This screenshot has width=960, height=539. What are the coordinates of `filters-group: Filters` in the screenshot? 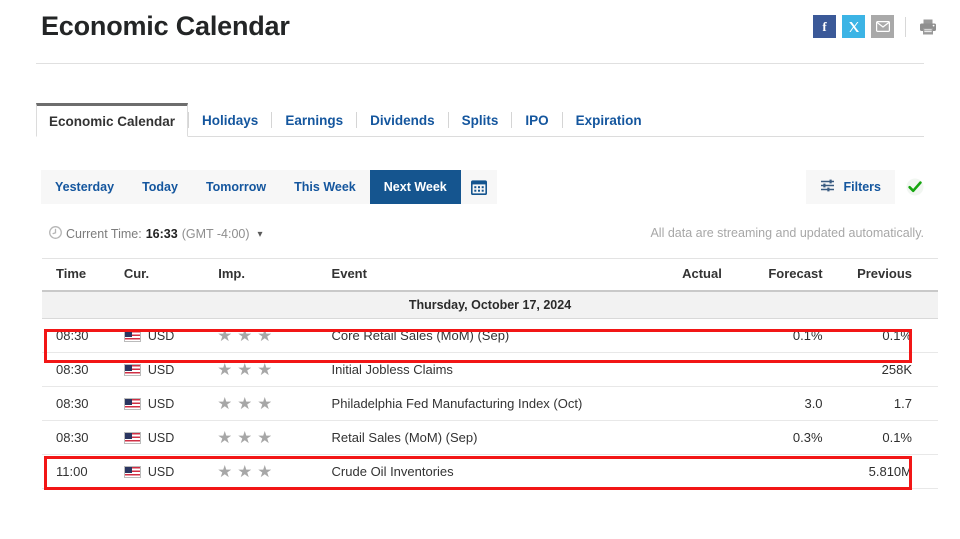 It's located at (865, 187).